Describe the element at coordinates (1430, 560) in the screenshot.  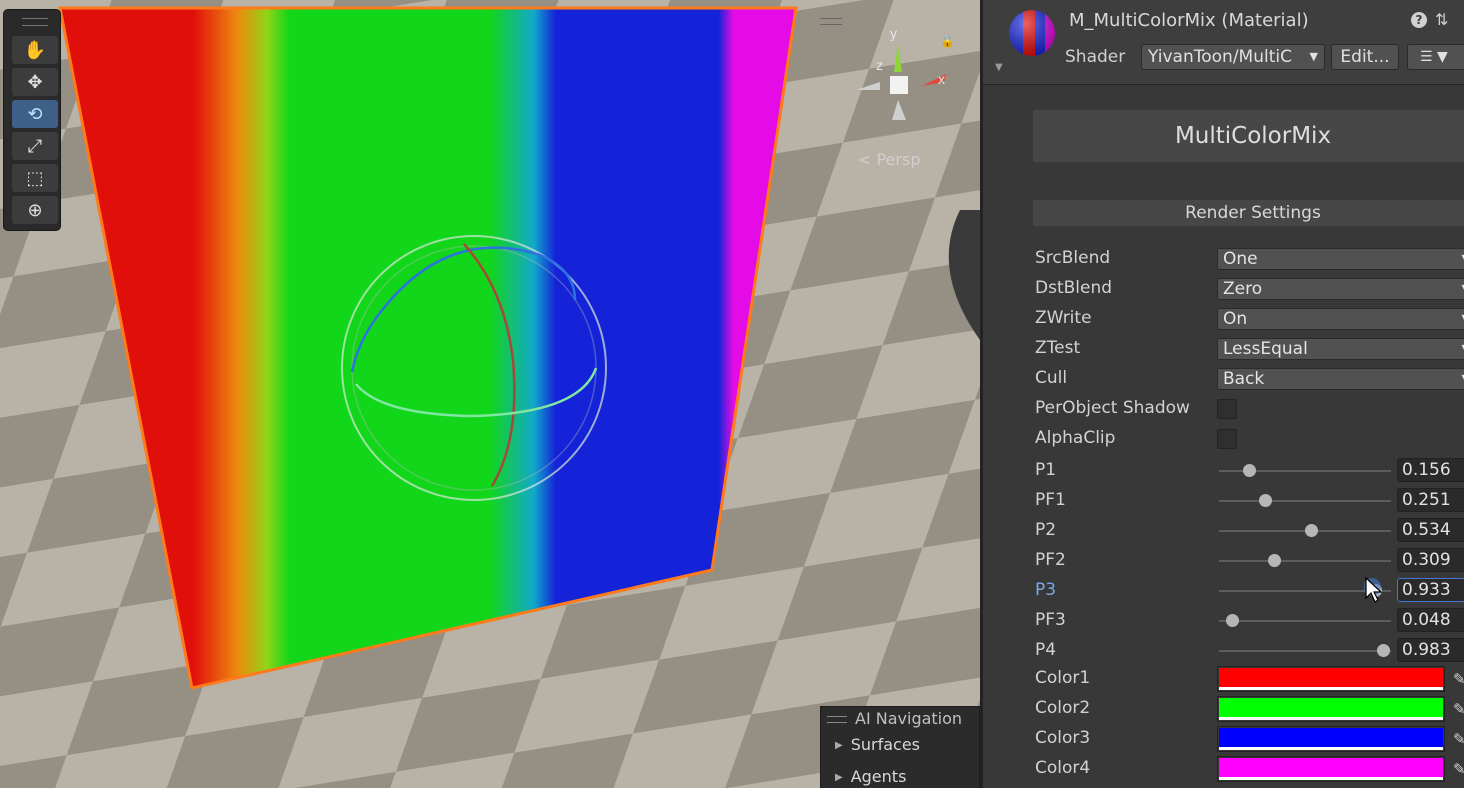
I see `pf2-value-field: 0.309` at that location.